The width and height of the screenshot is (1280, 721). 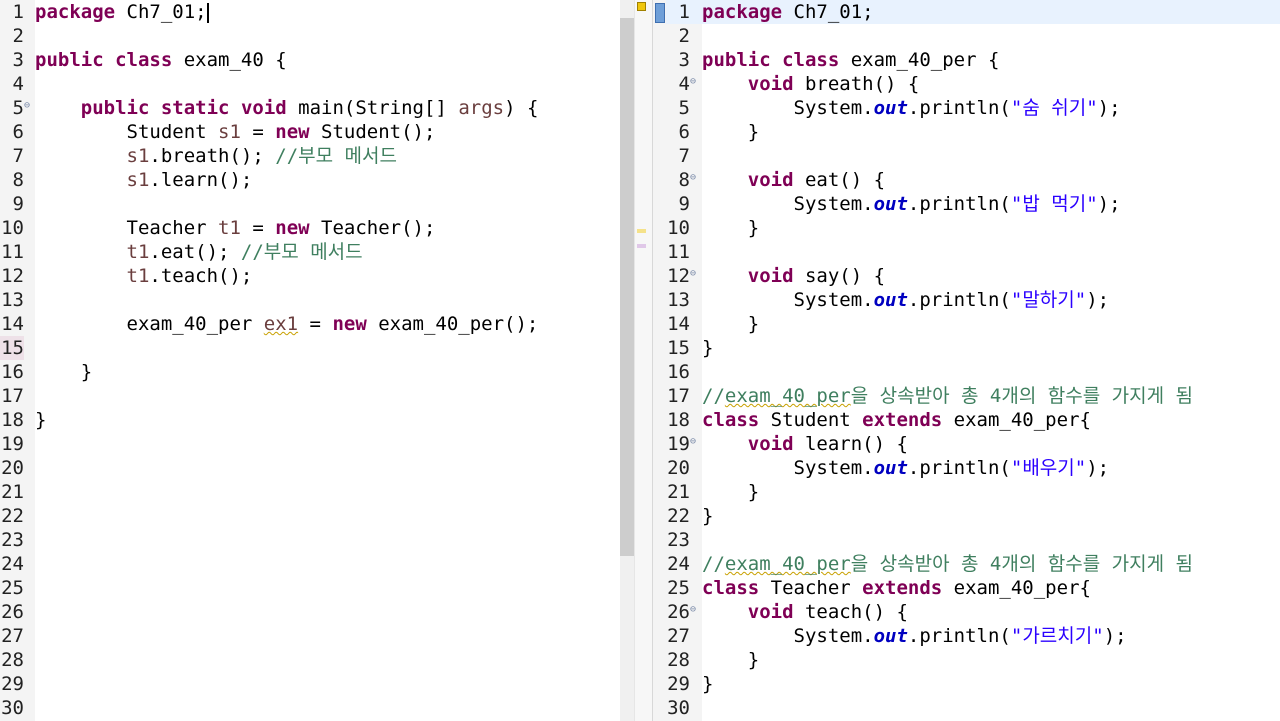 I want to click on code-line: 18}, so click(x=310, y=420).